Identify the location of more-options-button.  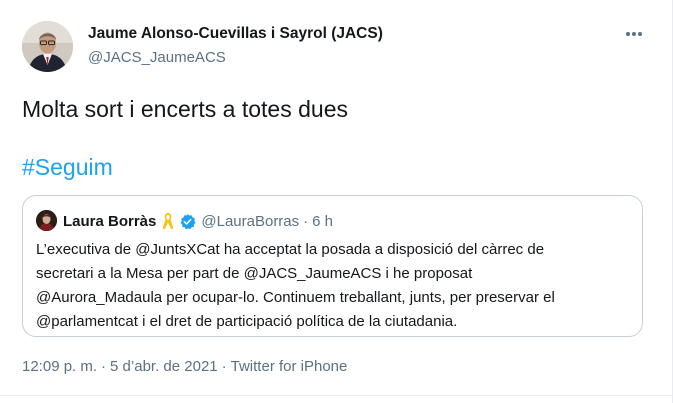
(634, 34).